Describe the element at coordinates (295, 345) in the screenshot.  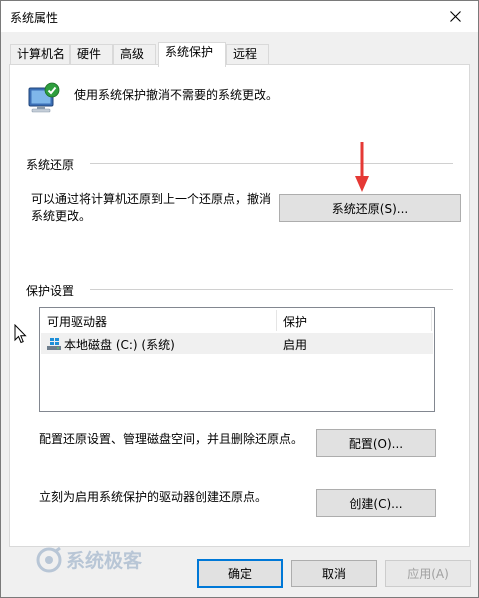
I see `drive-protection-status: 启用` at that location.